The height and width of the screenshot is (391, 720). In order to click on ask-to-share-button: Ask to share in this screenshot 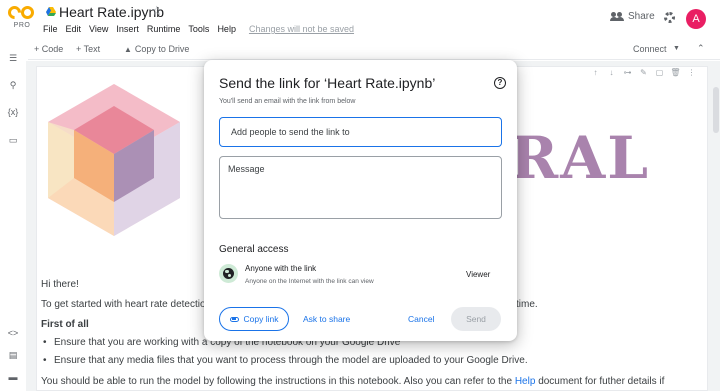, I will do `click(326, 319)`.